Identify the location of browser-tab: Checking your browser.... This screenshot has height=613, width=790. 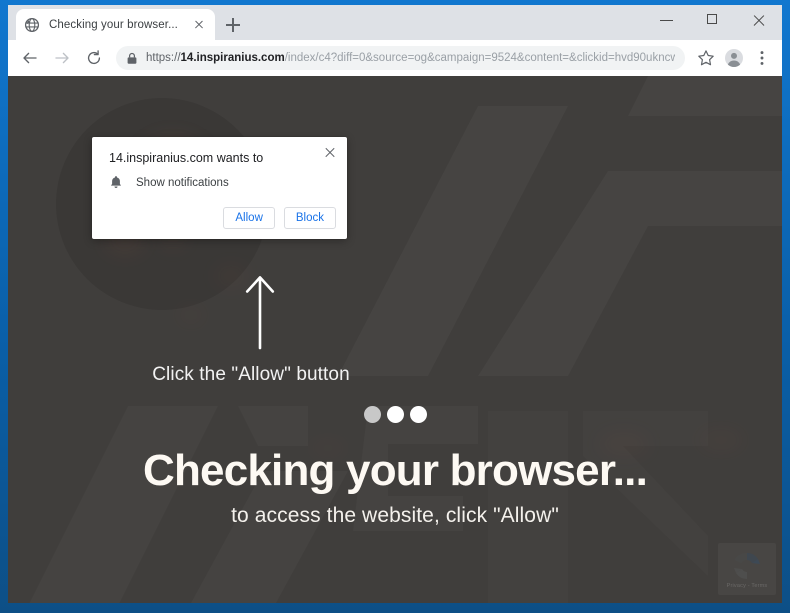
(115, 24).